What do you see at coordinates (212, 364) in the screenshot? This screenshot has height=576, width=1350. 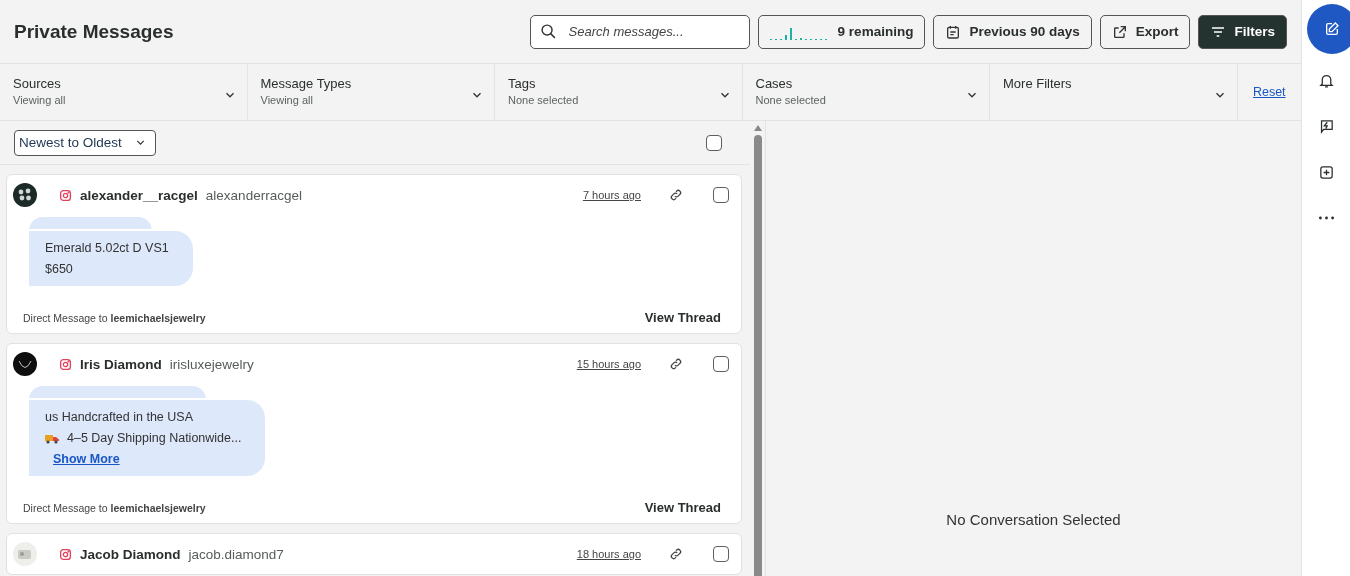 I see `sender-handle: irisluxejewelry` at bounding box center [212, 364].